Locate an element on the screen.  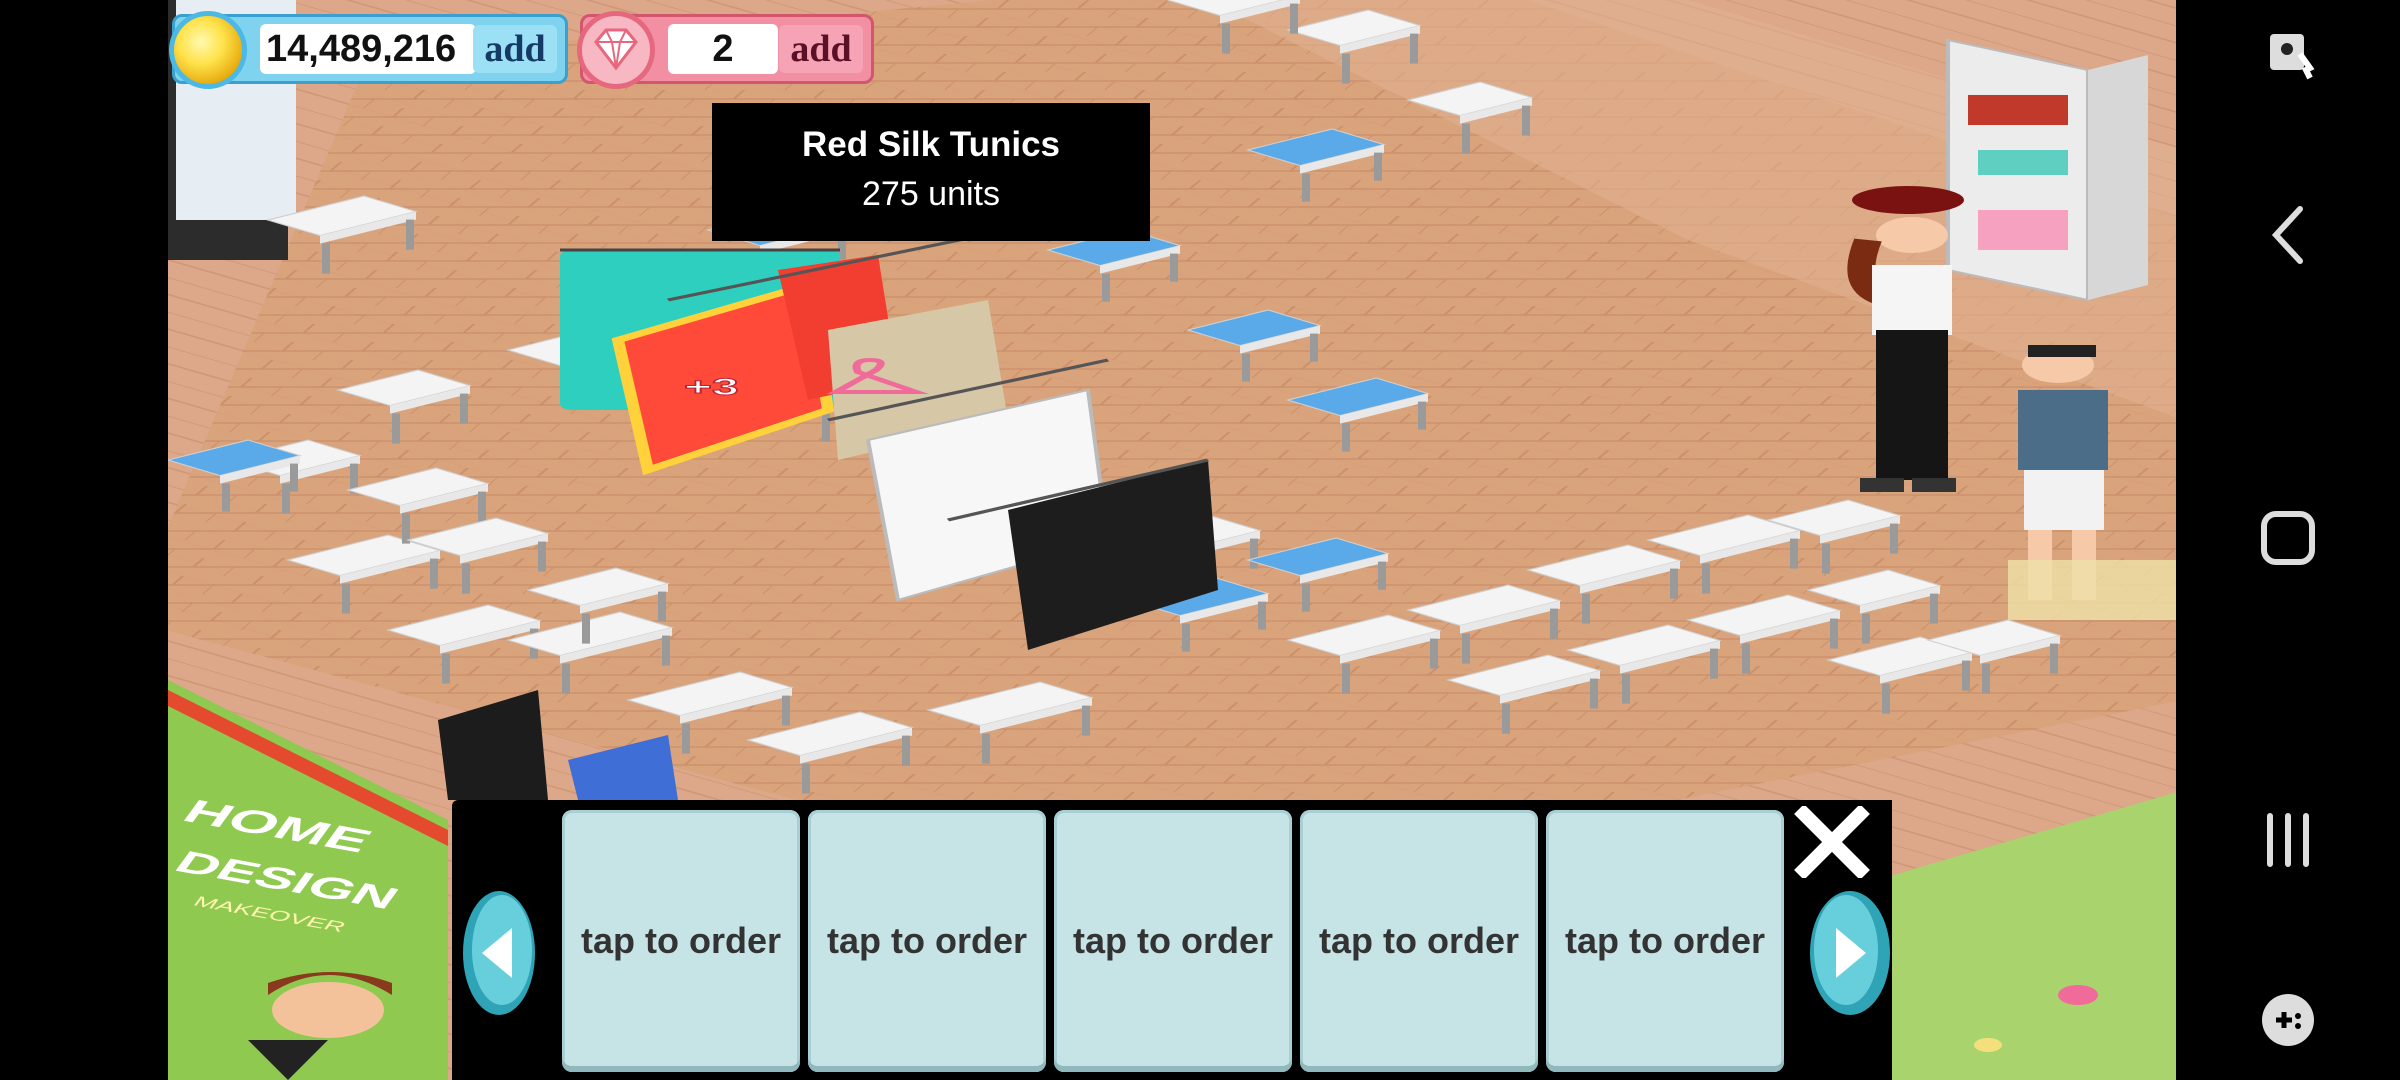
item-tooltip: Red Silk Tunics 275 units is located at coordinates (931, 172).